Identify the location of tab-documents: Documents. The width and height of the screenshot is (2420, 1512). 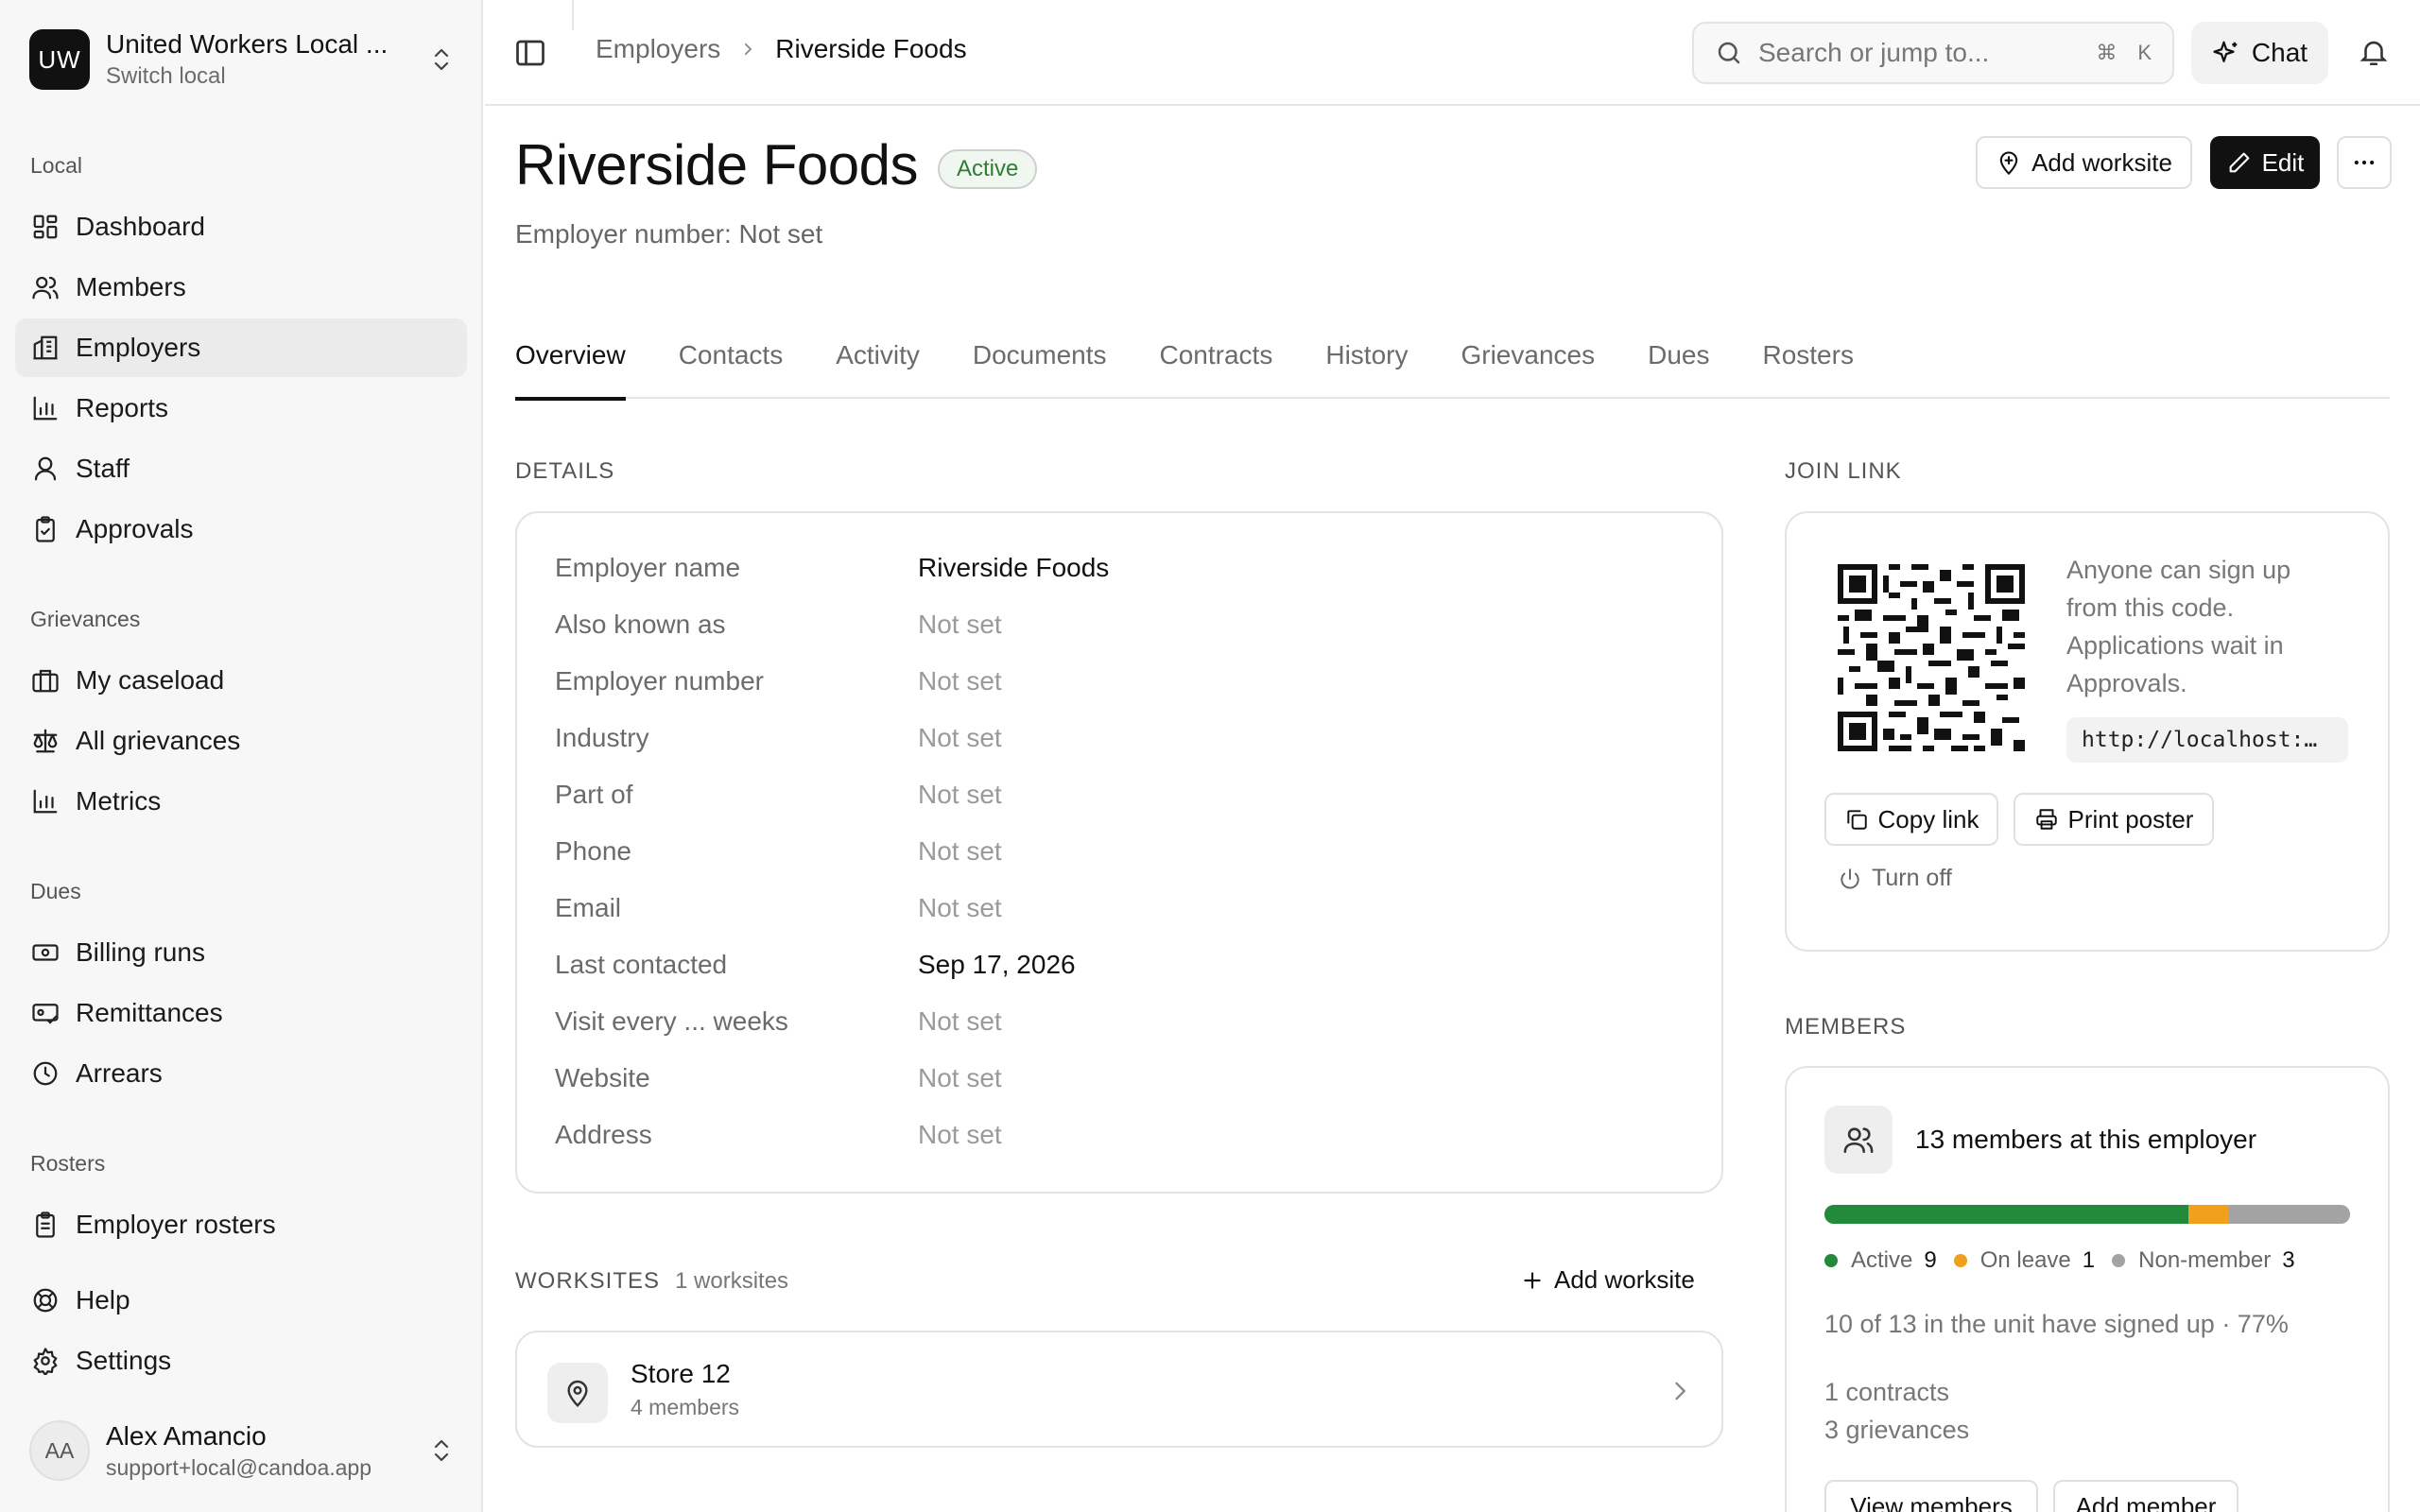
(1040, 366).